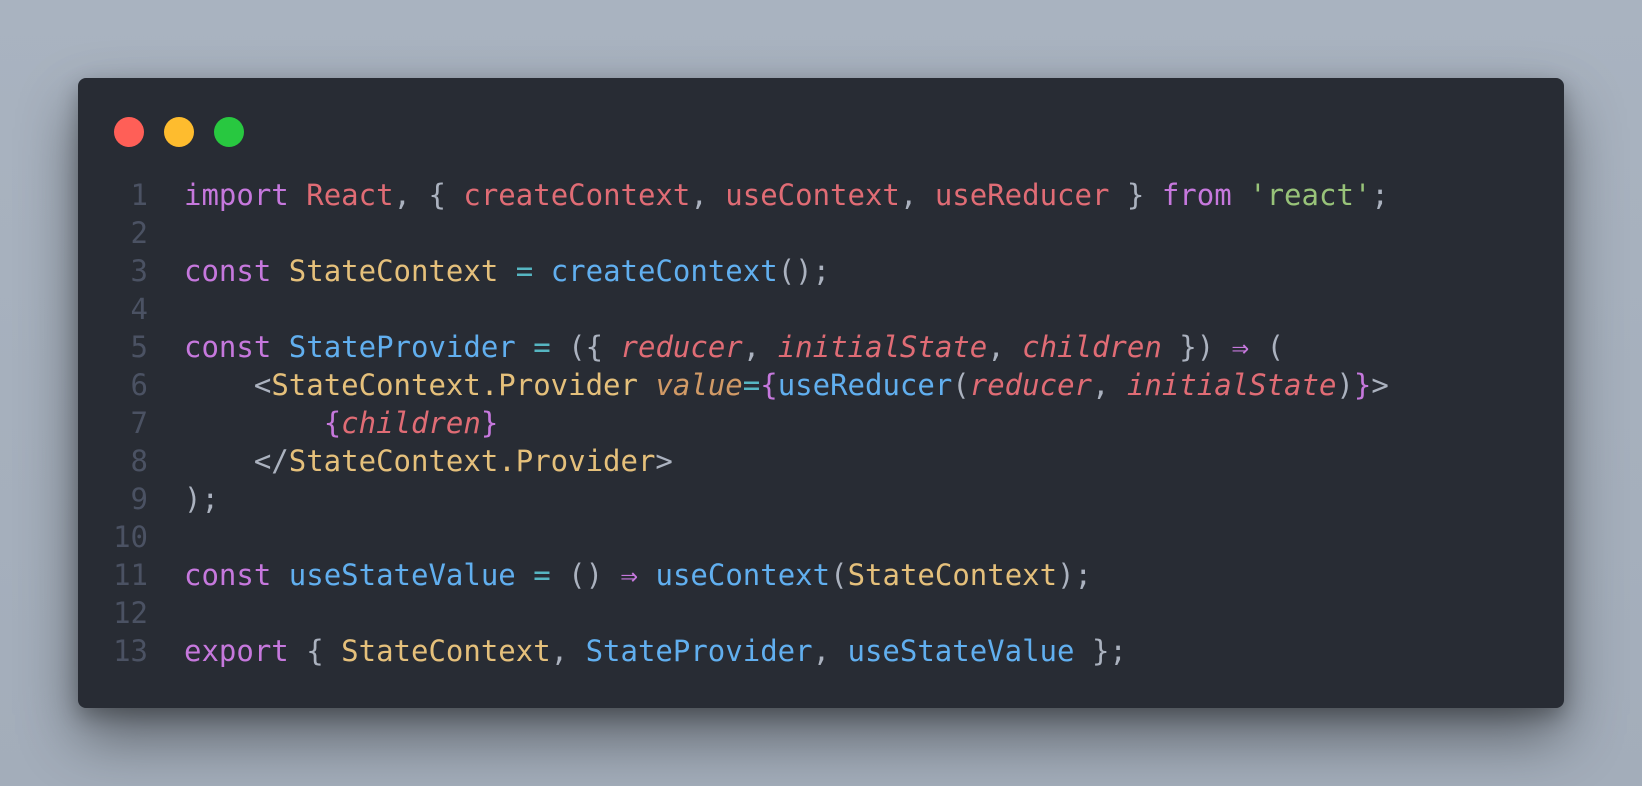 This screenshot has height=786, width=1642. What do you see at coordinates (1345, 385) in the screenshot?
I see `code-token: )` at bounding box center [1345, 385].